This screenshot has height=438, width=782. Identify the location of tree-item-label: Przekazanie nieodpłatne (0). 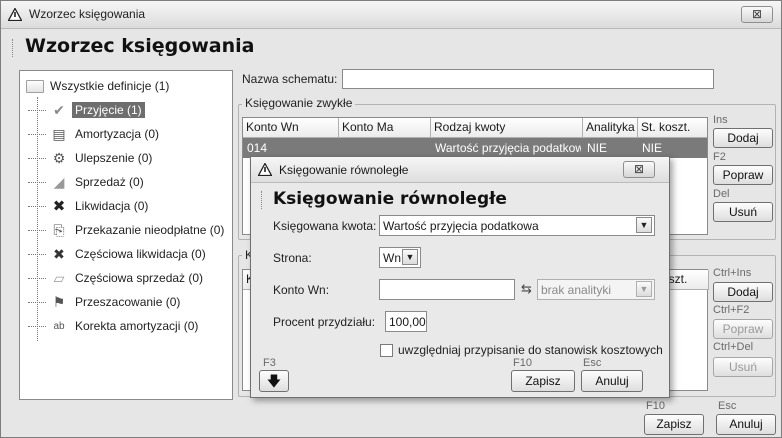
(150, 230).